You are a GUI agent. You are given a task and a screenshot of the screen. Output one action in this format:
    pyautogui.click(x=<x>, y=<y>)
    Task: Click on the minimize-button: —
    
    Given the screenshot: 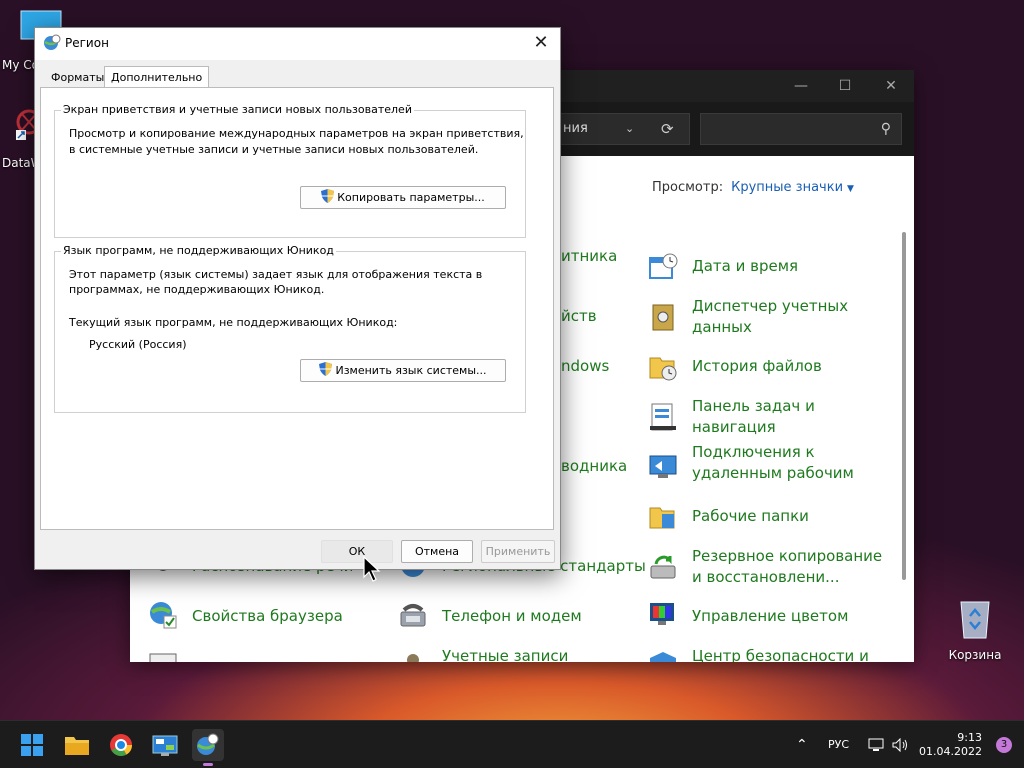 What is the action you would take?
    pyautogui.click(x=801, y=86)
    